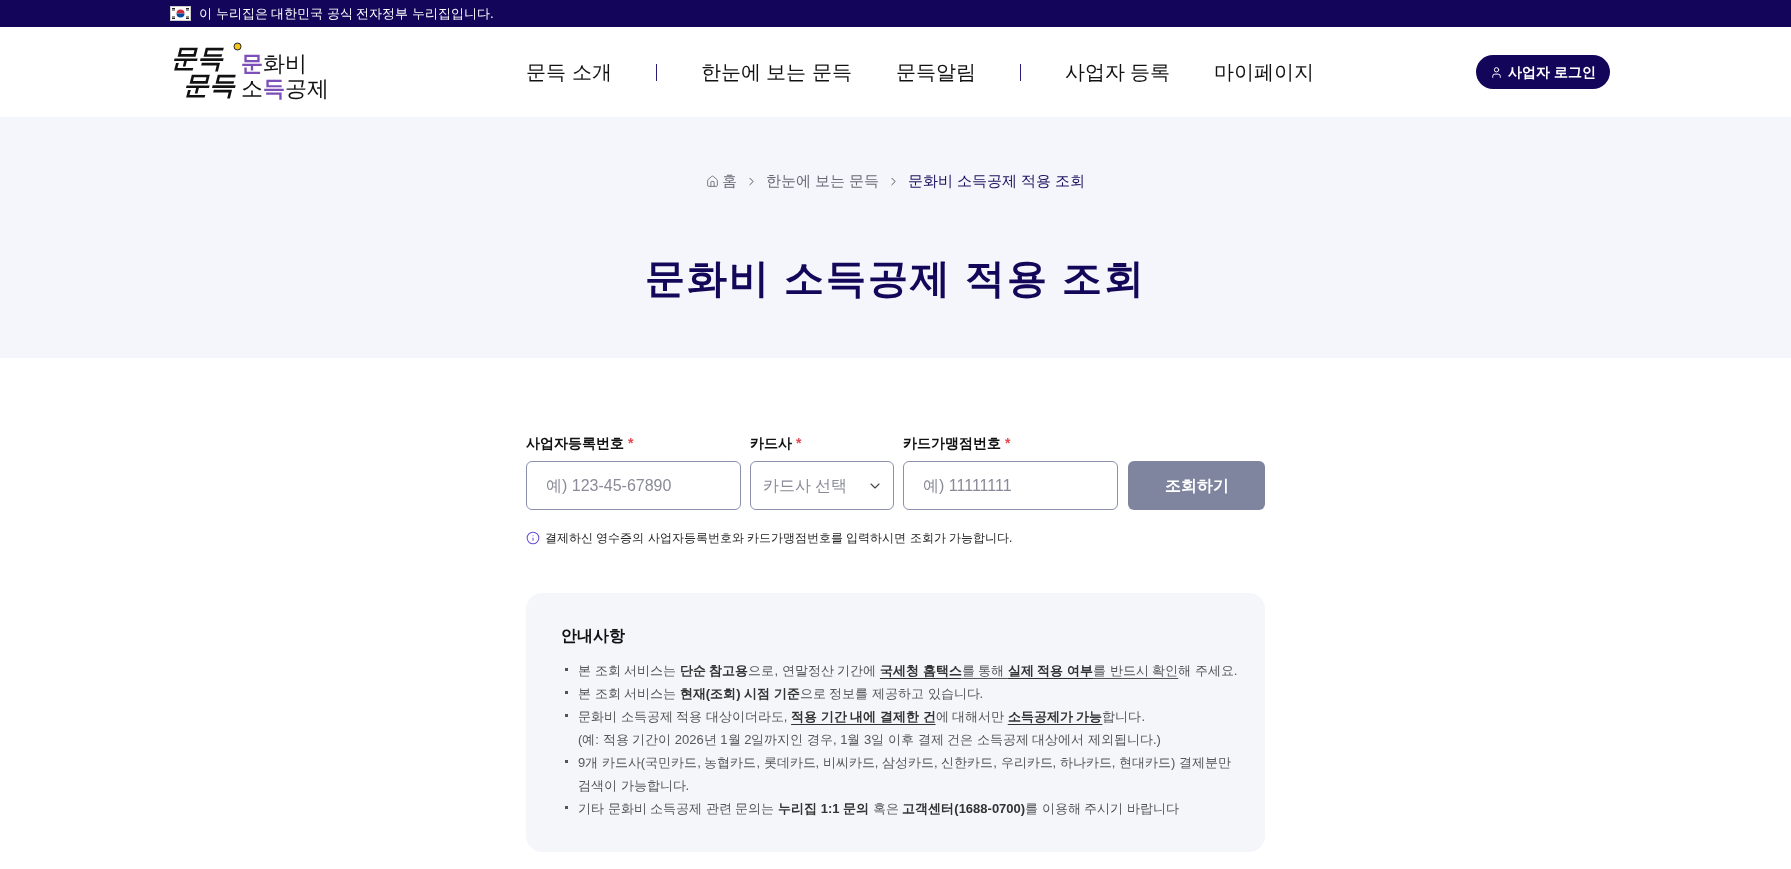  What do you see at coordinates (712, 181) in the screenshot?
I see `home-icon` at bounding box center [712, 181].